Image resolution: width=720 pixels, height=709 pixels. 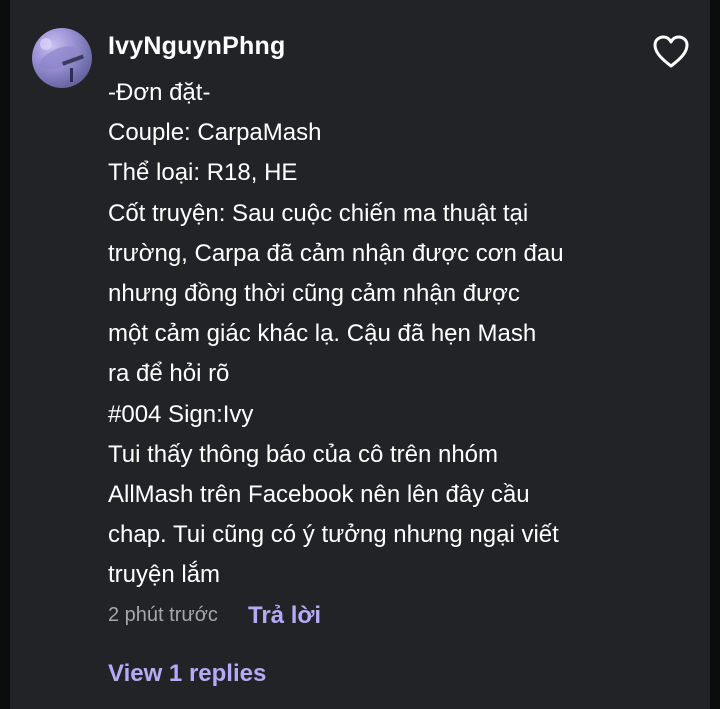 I want to click on comment-line: Thể loại: R18, HE, so click(x=203, y=173).